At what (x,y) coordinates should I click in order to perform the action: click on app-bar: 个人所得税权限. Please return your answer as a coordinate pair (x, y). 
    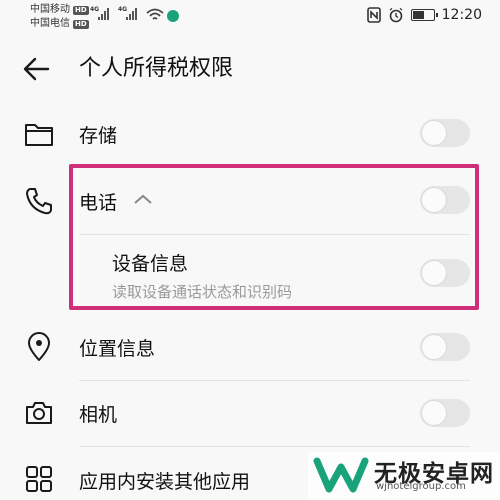
    Looking at the image, I should click on (250, 68).